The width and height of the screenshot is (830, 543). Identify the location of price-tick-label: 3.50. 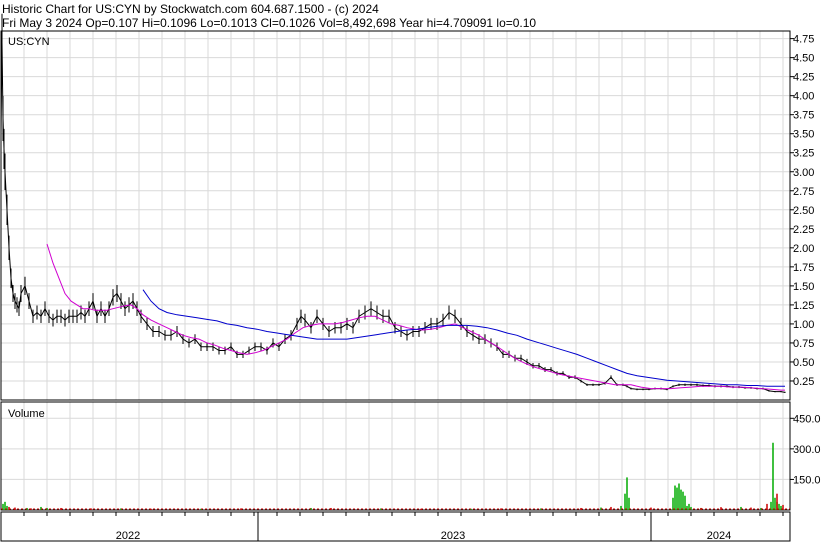
(803, 135).